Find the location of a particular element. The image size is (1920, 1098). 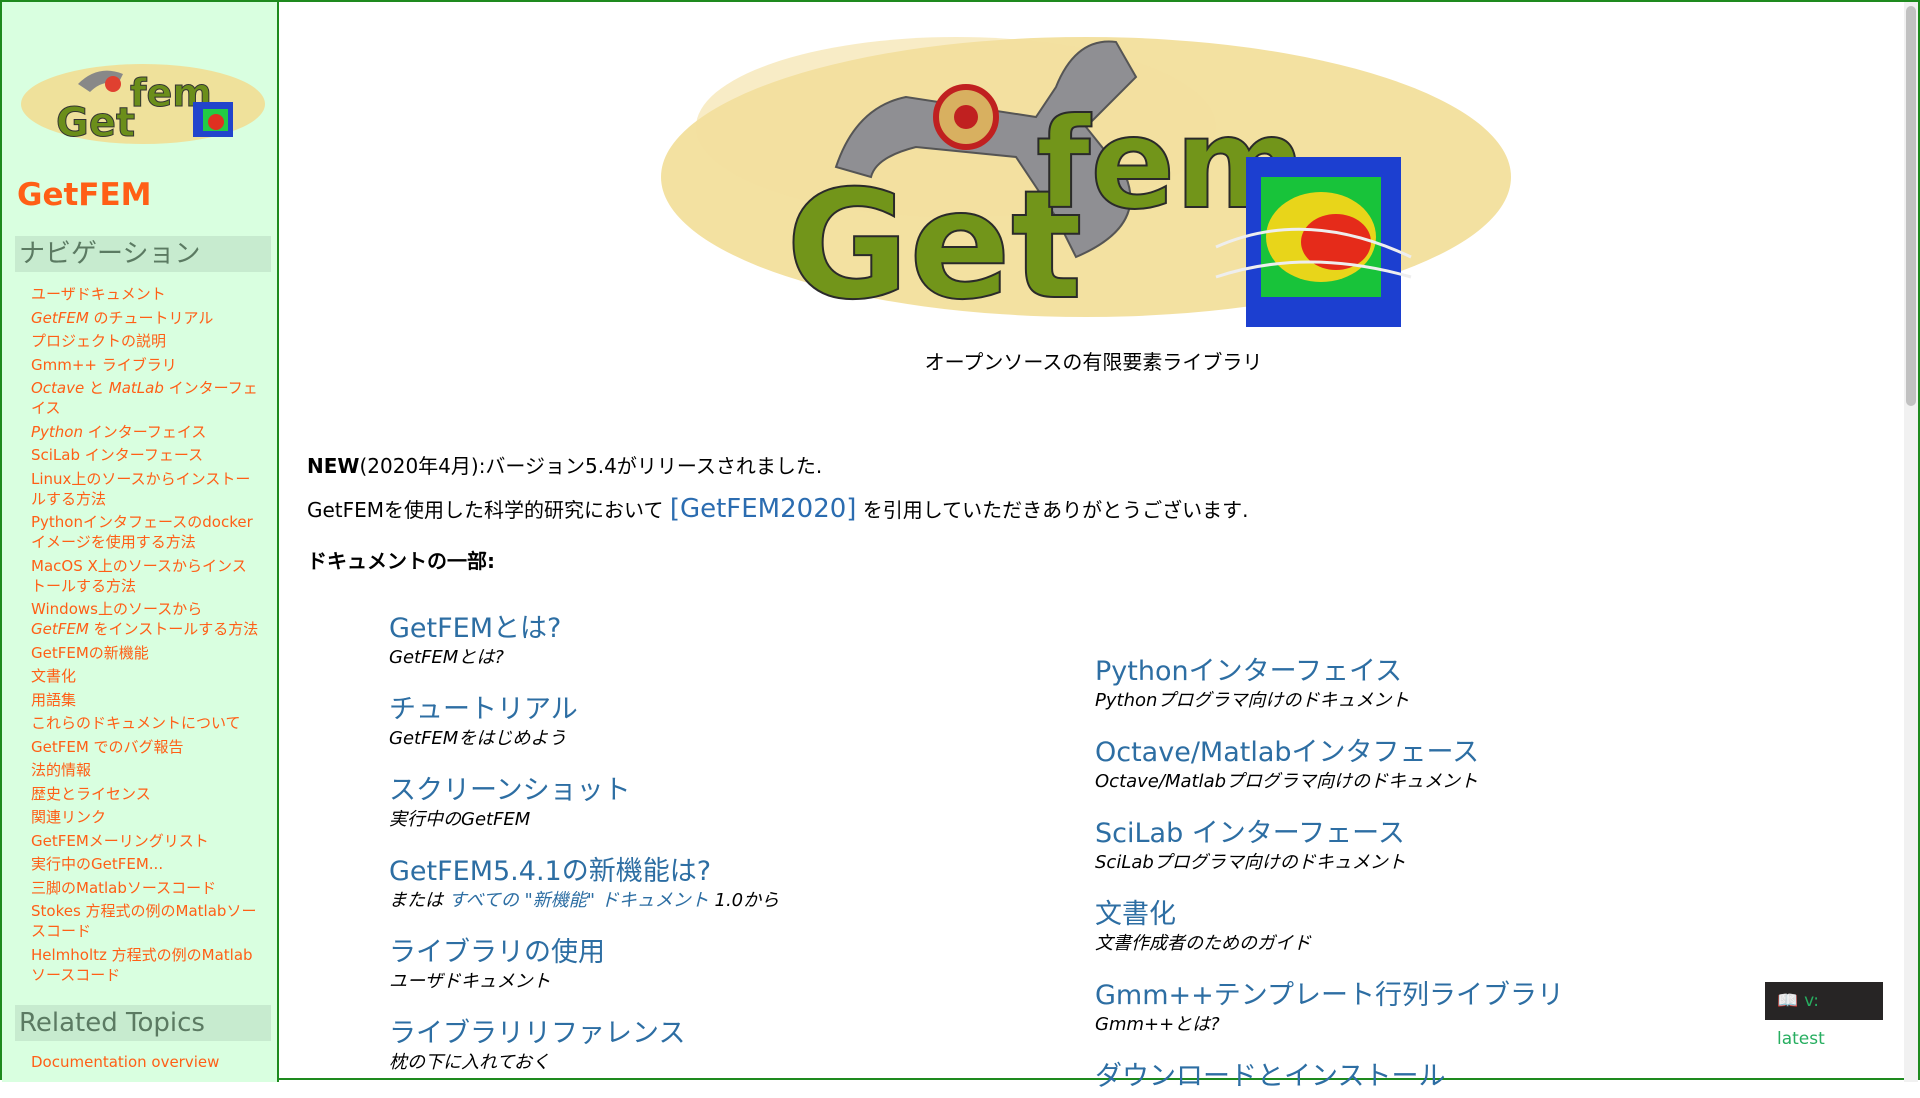

tagline: オープンソースの有限要素ライブラリ is located at coordinates (1093, 362).